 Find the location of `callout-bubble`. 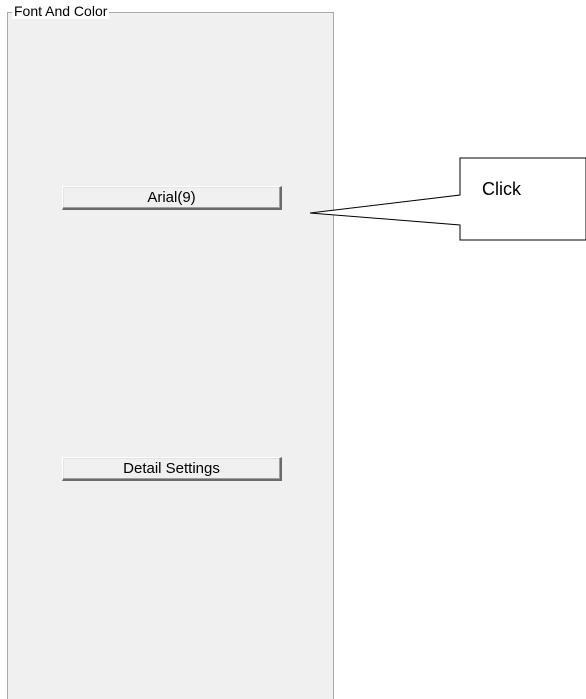

callout-bubble is located at coordinates (447, 199).